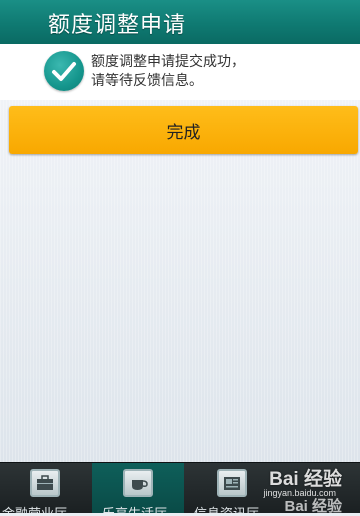  I want to click on tab-info-hall: 信息资讯厅, so click(234, 488).